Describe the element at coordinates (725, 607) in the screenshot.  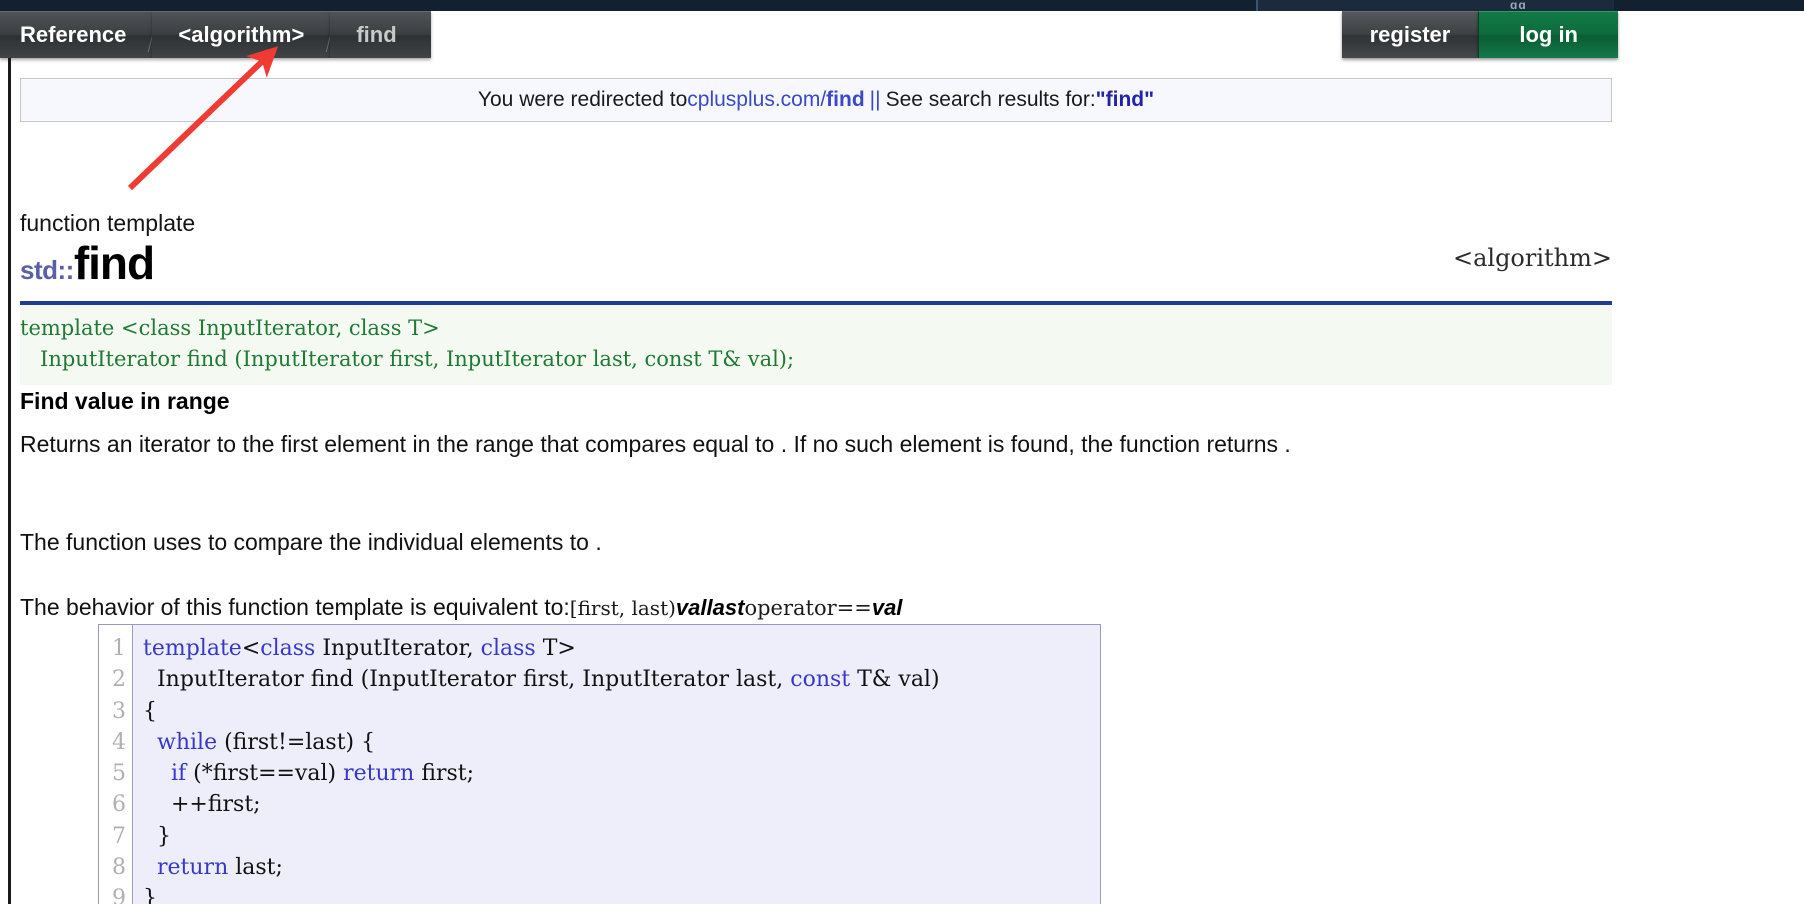
I see `math-var-last: last` at that location.